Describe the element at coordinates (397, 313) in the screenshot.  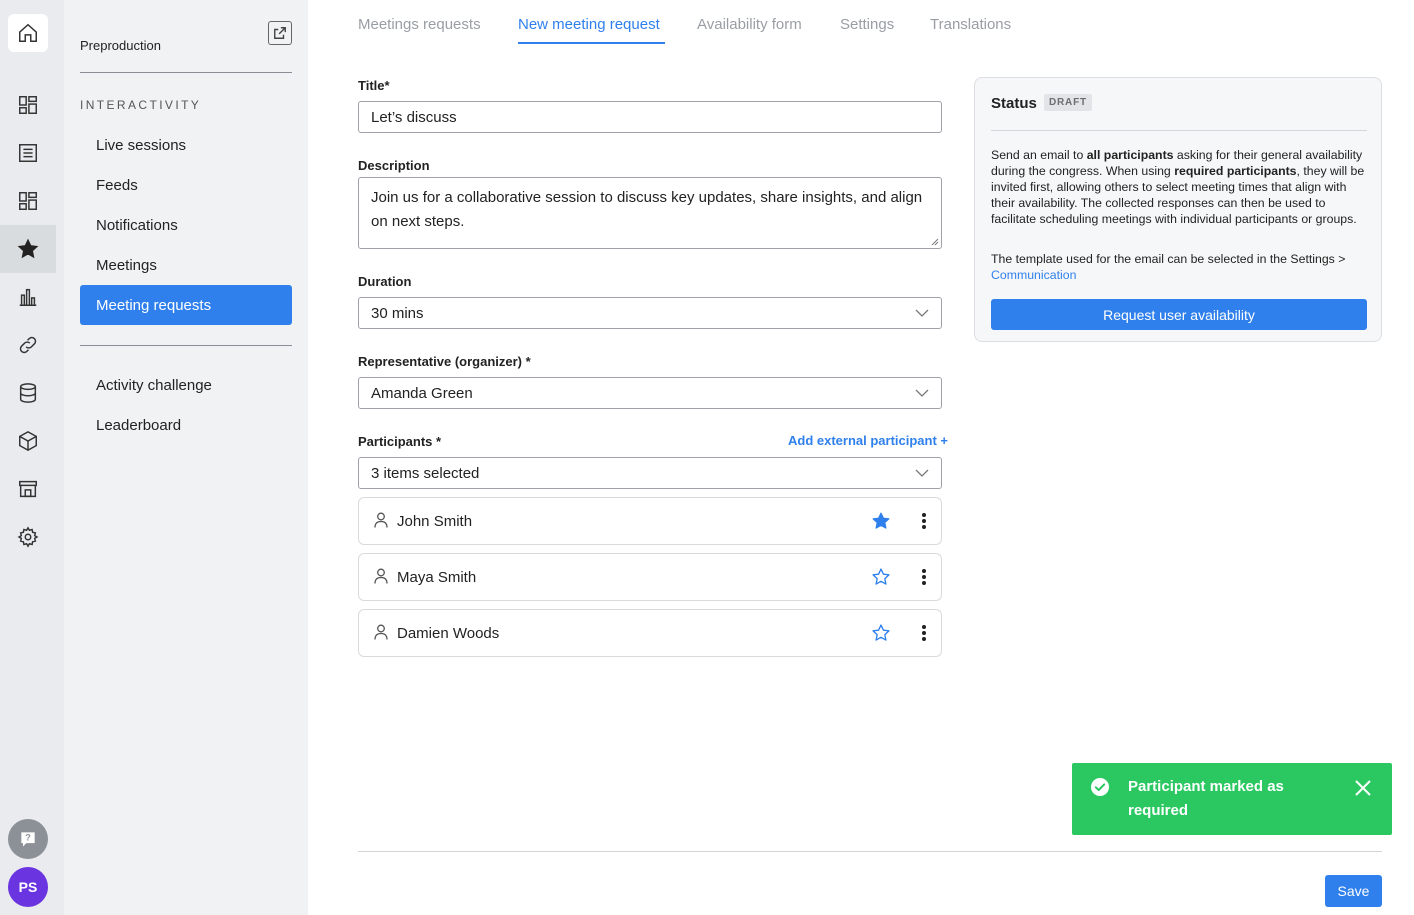
I see `duration-value: 30 mins` at that location.